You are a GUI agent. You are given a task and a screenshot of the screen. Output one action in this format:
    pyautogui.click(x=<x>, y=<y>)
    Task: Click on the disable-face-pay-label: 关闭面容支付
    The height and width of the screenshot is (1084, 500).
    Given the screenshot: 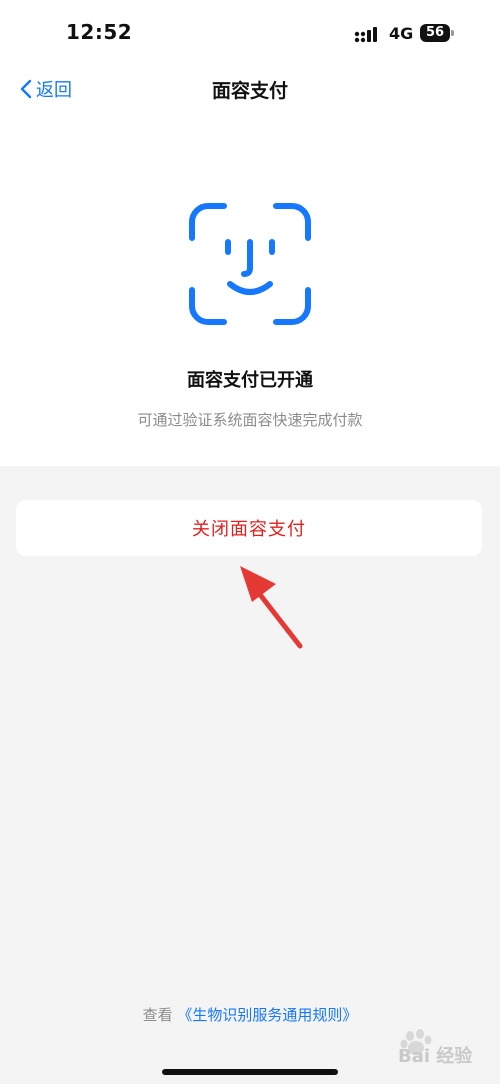 What is the action you would take?
    pyautogui.click(x=249, y=529)
    